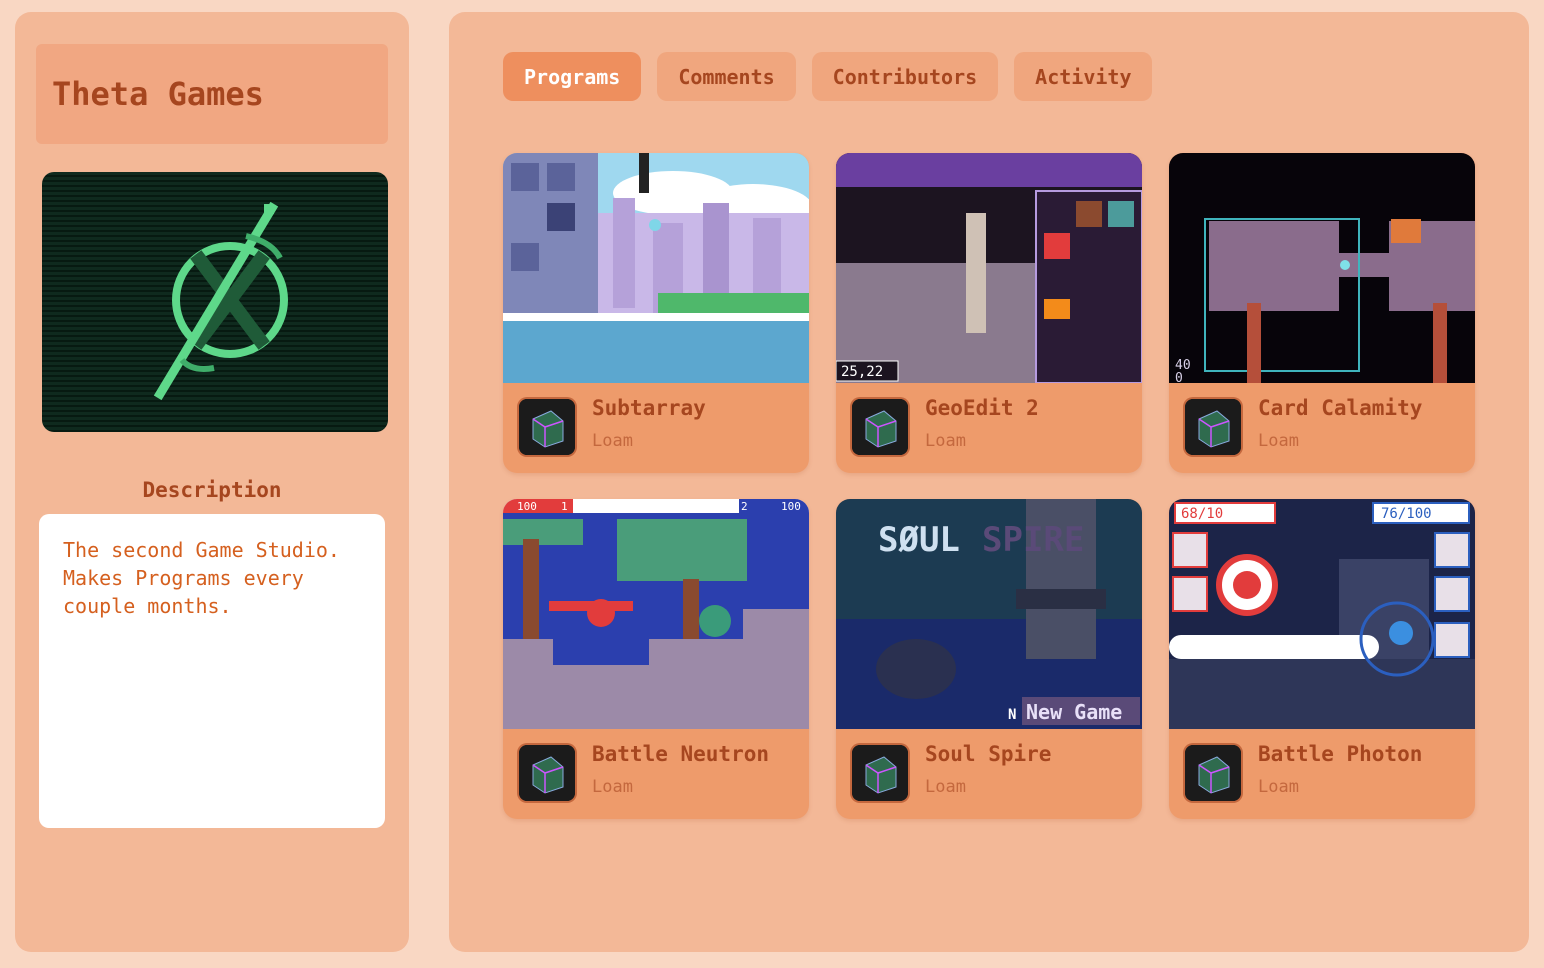 This screenshot has height=968, width=1544. I want to click on tab-activity: Activity, so click(1083, 76).